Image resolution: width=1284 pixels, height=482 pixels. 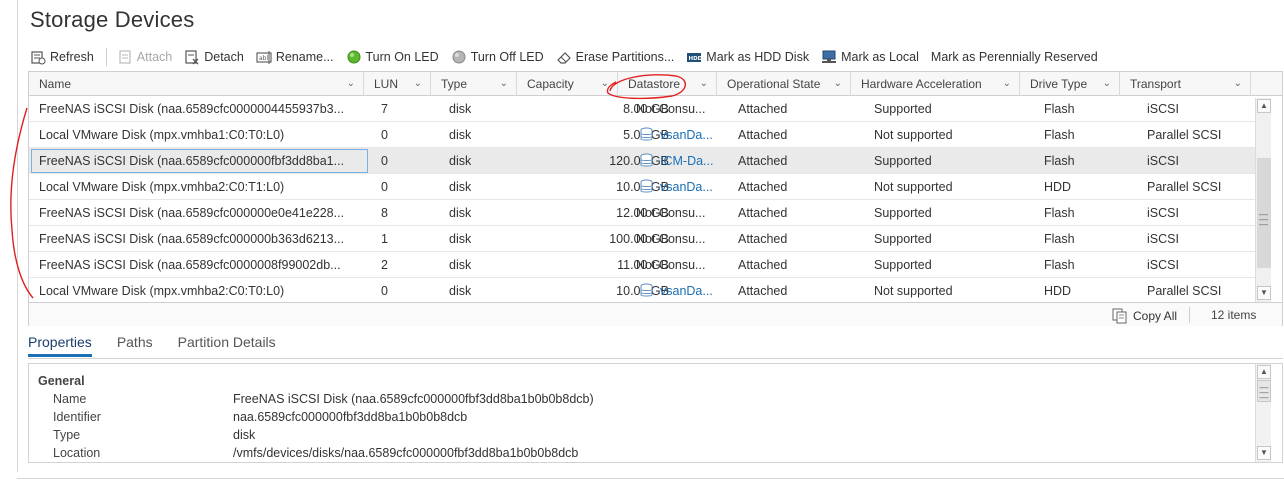 What do you see at coordinates (1263, 413) in the screenshot?
I see `properties-vertical-scrollbar: ▲ — — — ▼` at bounding box center [1263, 413].